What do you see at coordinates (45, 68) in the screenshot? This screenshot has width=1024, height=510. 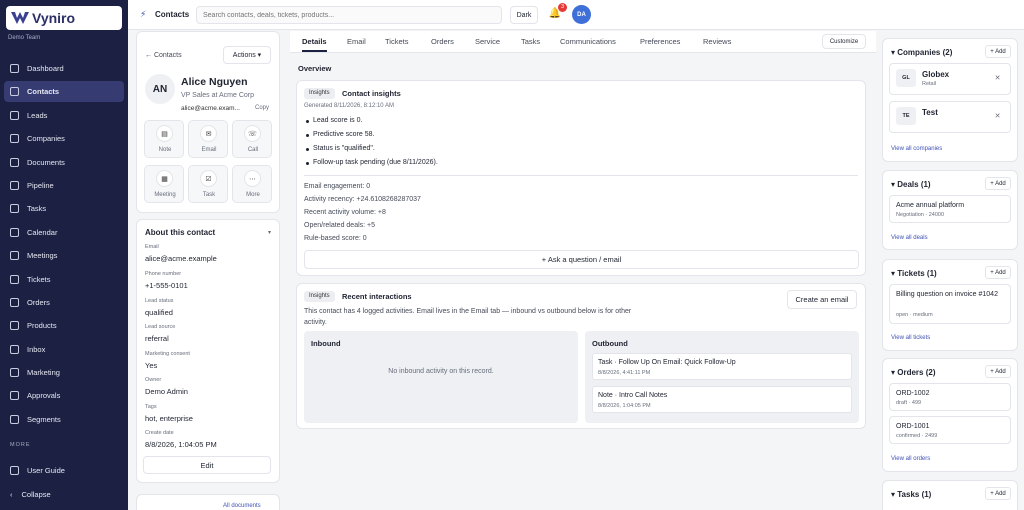 I see `sidebar-item-label: Dashboard` at bounding box center [45, 68].